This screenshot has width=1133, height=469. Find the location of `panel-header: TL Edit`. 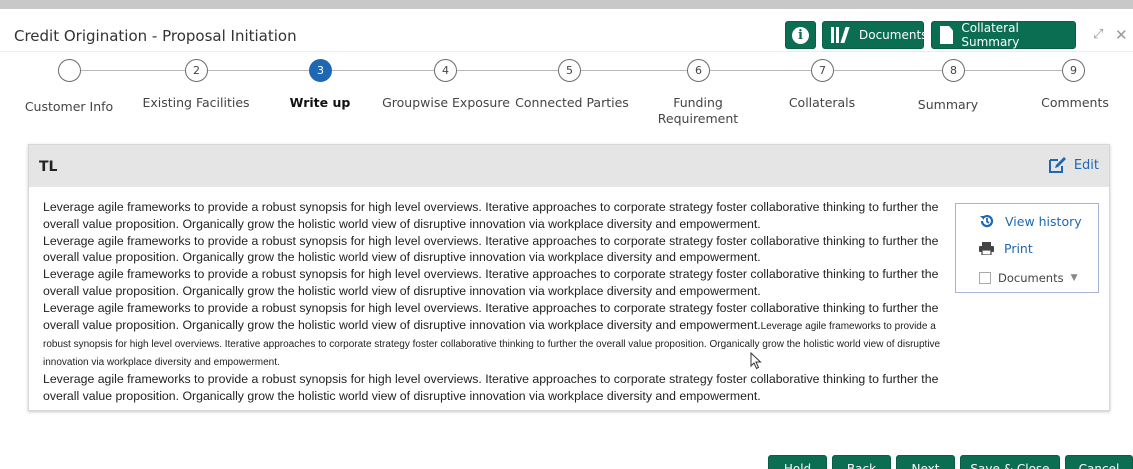

panel-header: TL Edit is located at coordinates (569, 166).